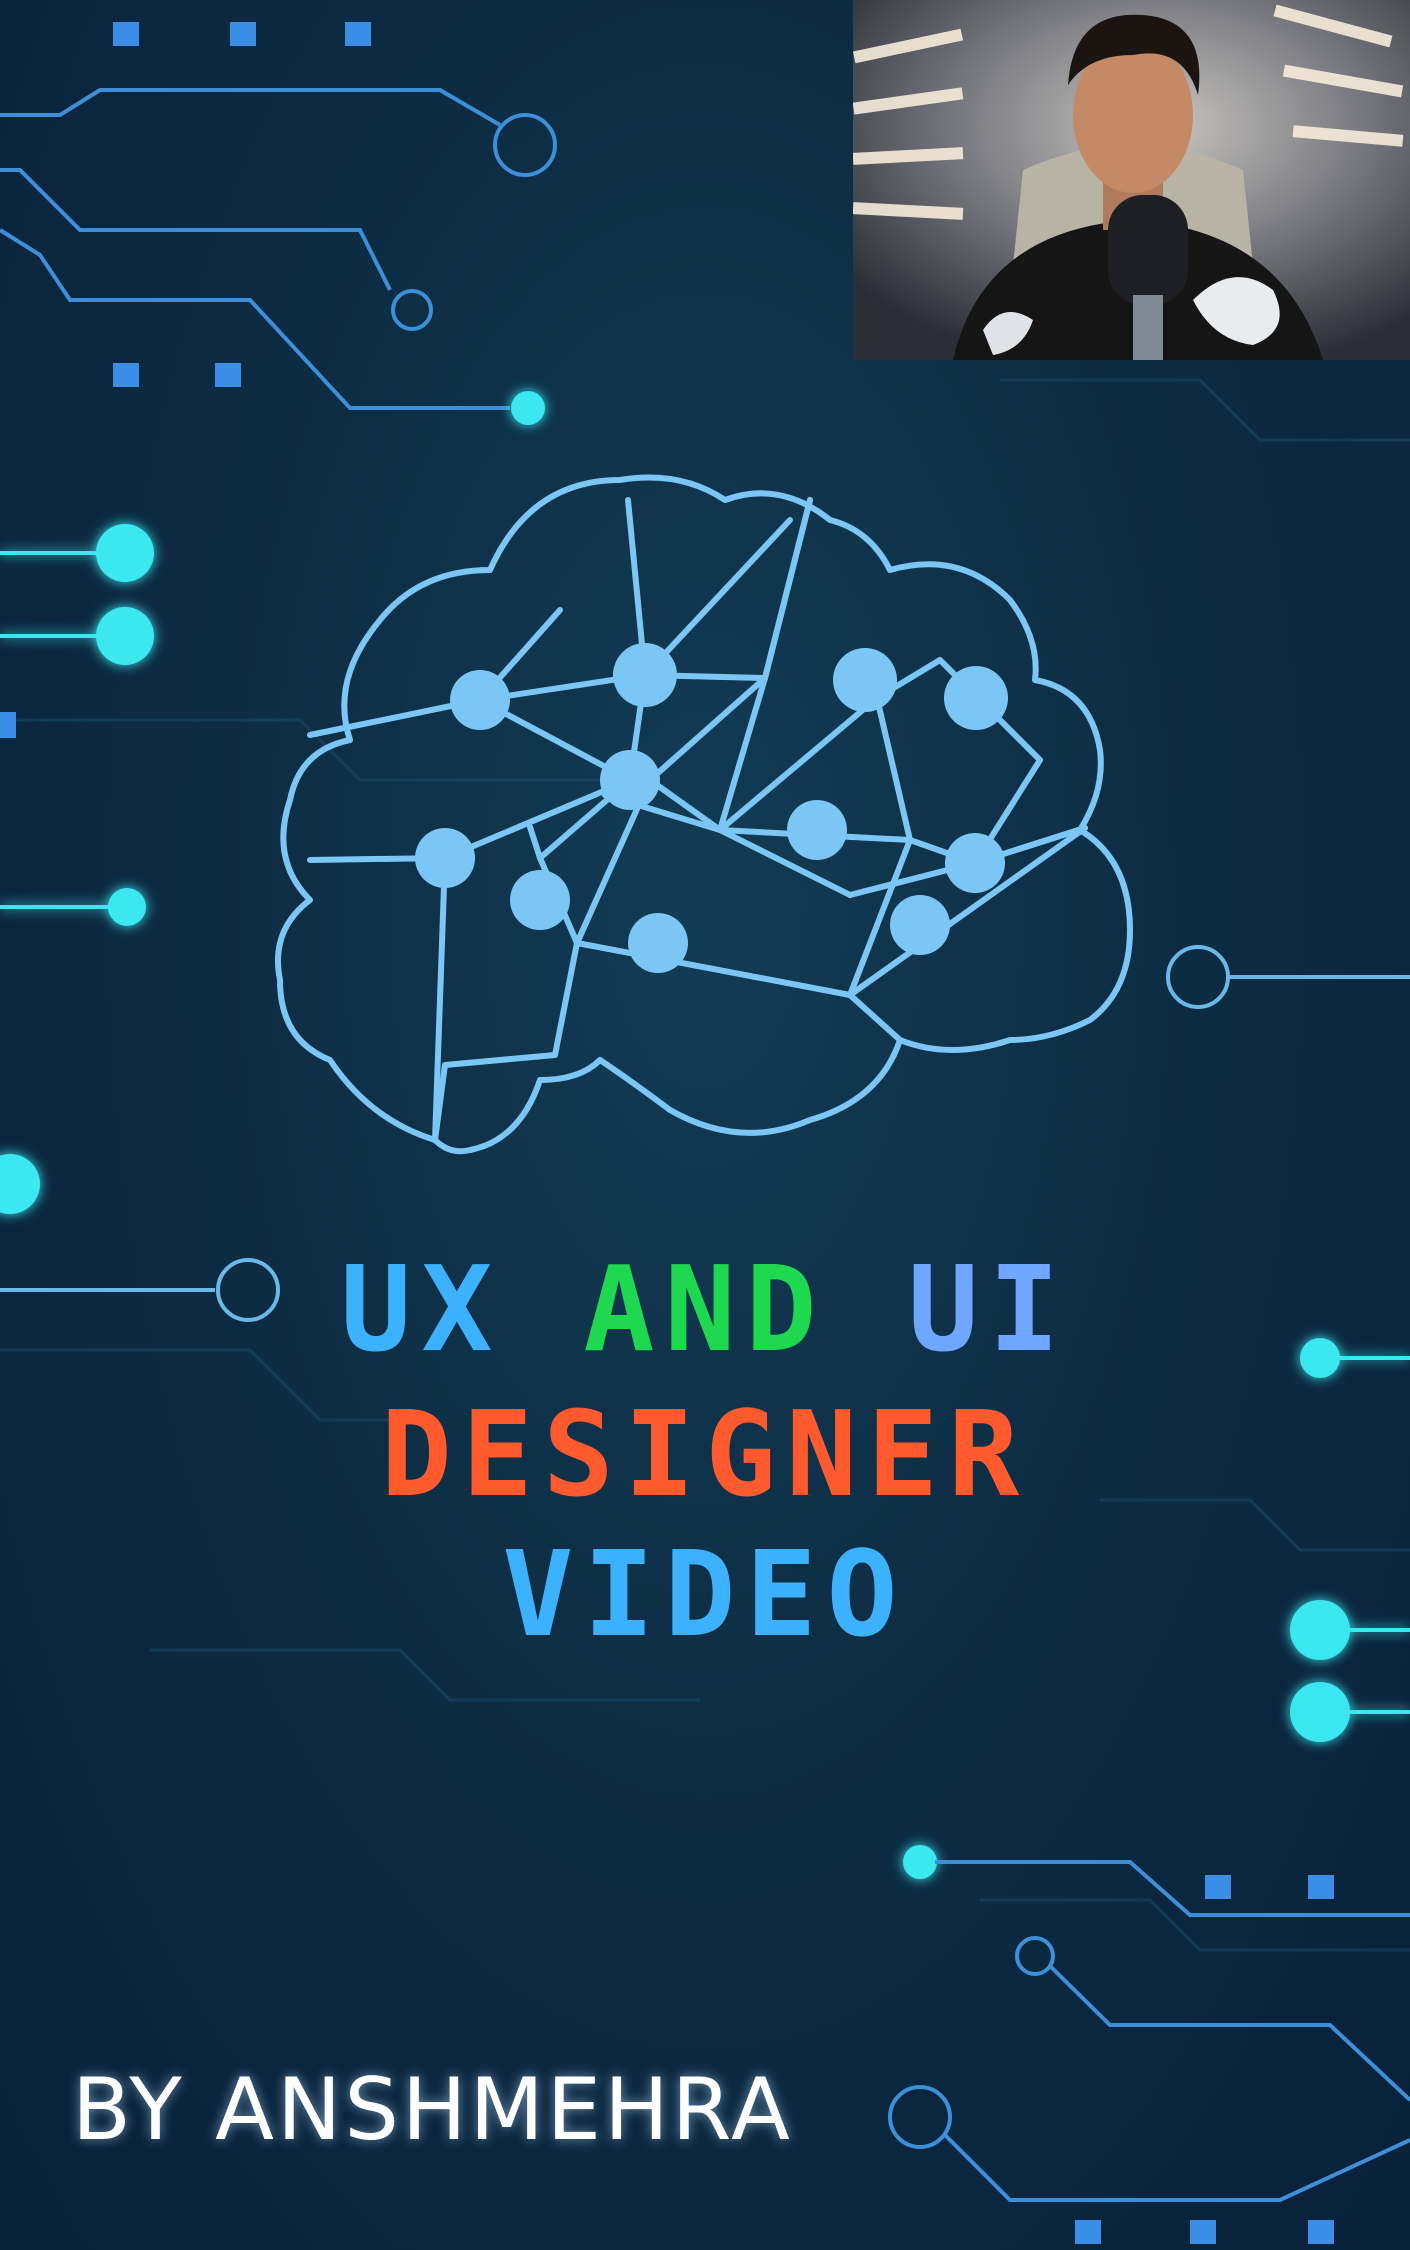 The image size is (1410, 2250). I want to click on title-word-and: AND, so click(705, 1309).